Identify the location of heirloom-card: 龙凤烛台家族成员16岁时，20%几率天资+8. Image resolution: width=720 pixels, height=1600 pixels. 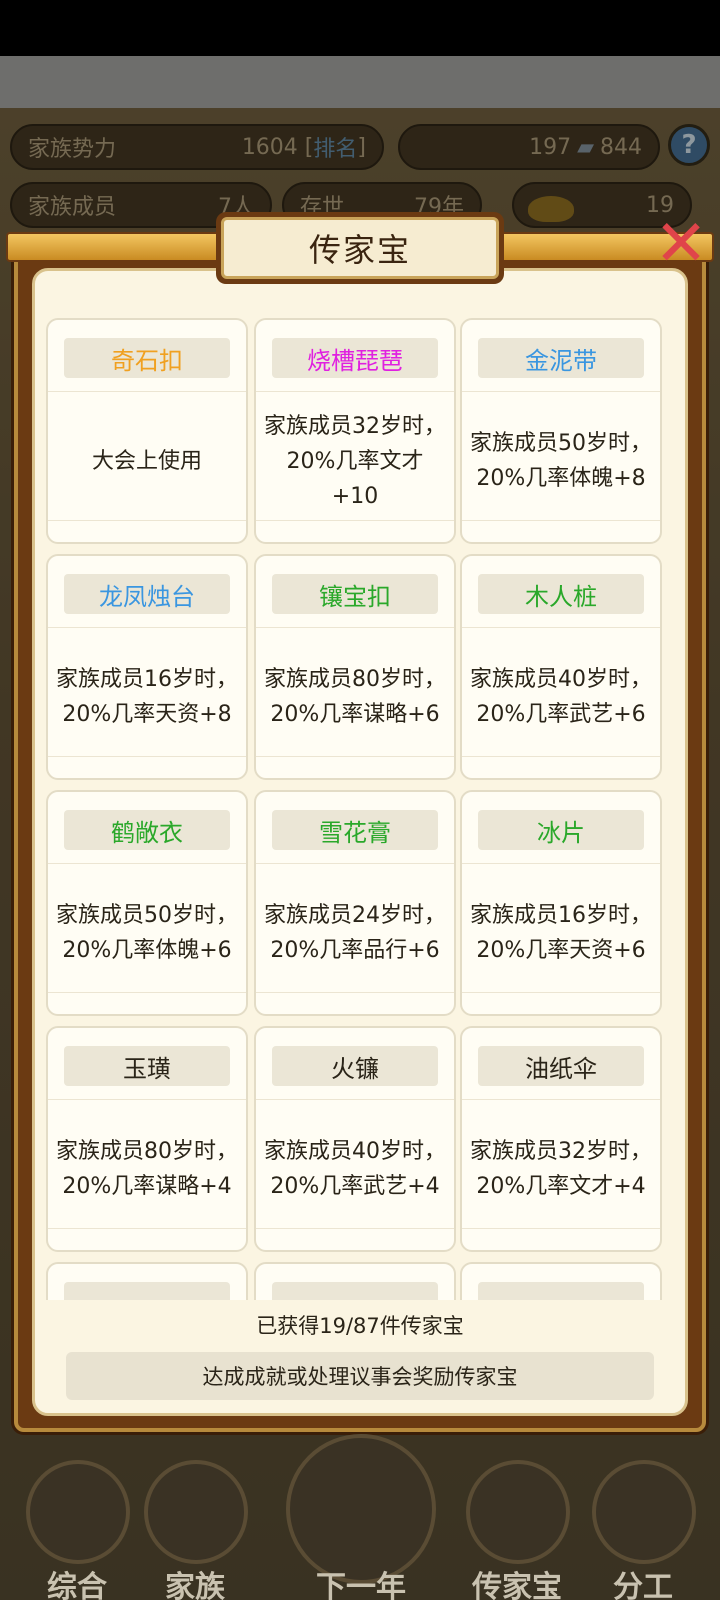
(147, 667).